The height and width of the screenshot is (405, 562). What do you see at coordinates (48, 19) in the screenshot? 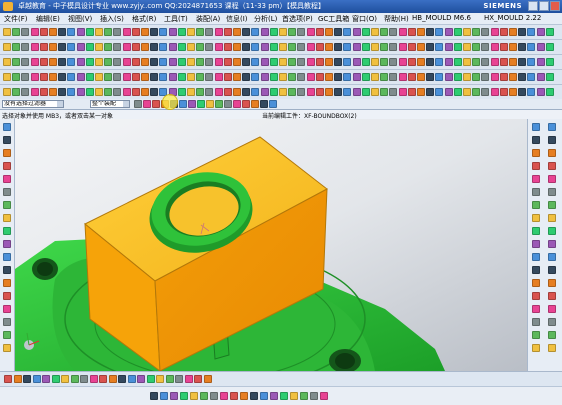
I see `menu-edit: 编辑(E)` at bounding box center [48, 19].